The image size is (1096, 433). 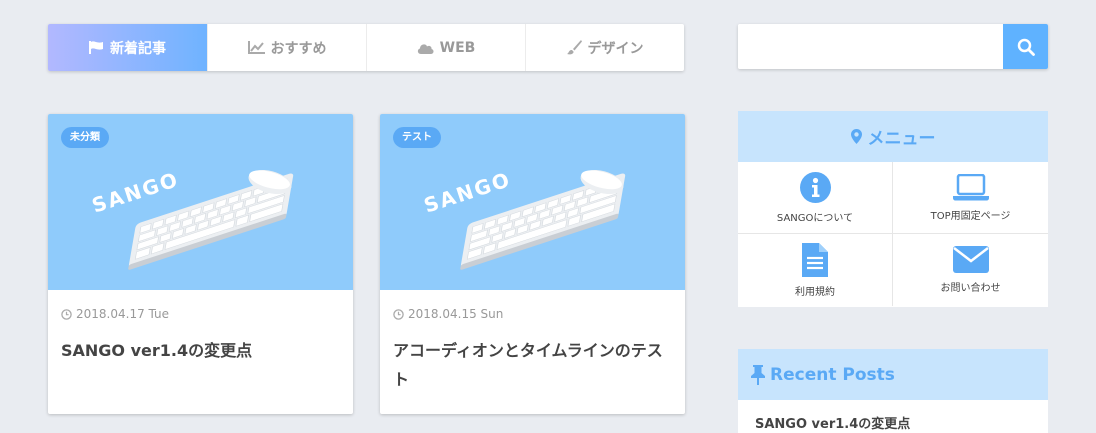 I want to click on widget-title-text: Recent Posts, so click(x=832, y=374).